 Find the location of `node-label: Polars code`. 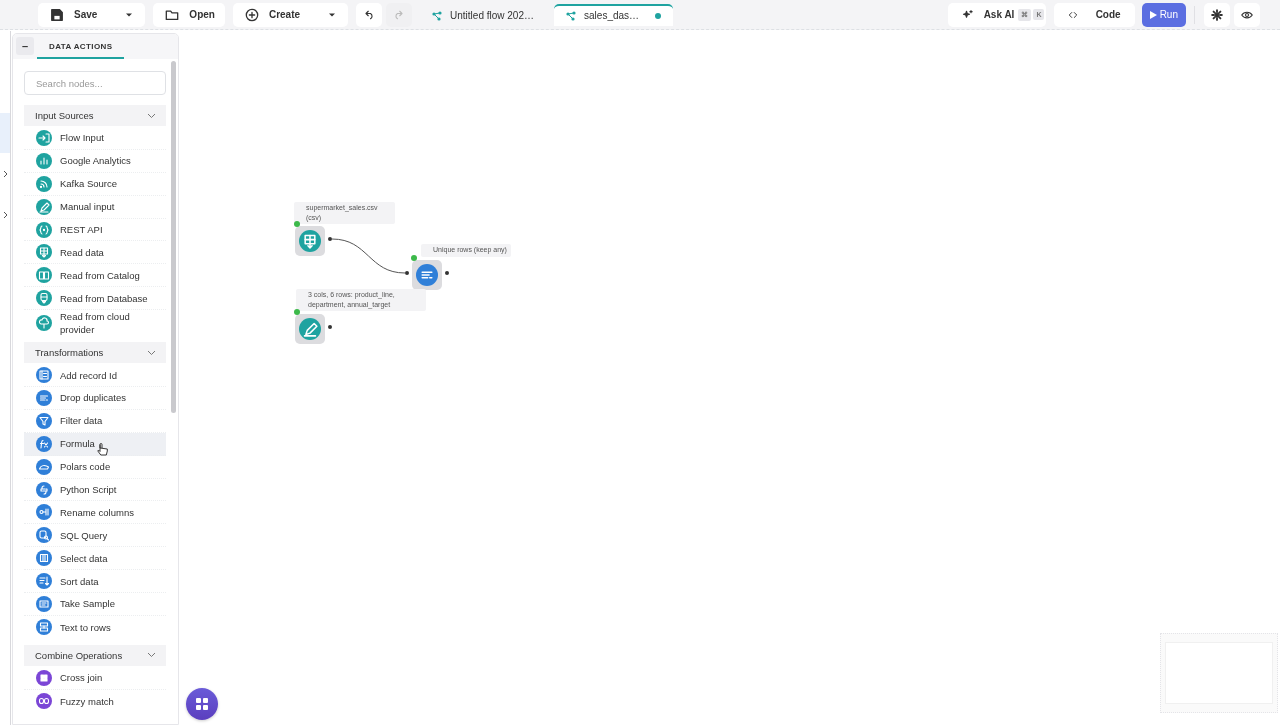

node-label: Polars code is located at coordinates (85, 467).